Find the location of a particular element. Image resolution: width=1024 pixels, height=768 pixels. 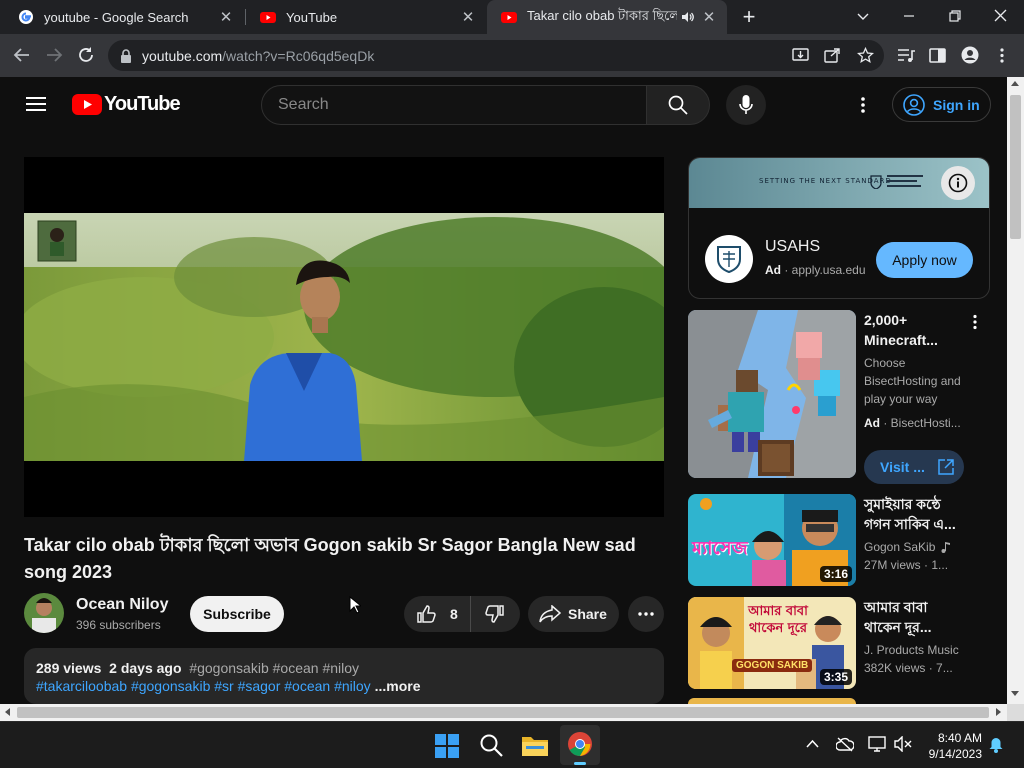

bookmark-star-icon is located at coordinates (865, 55).